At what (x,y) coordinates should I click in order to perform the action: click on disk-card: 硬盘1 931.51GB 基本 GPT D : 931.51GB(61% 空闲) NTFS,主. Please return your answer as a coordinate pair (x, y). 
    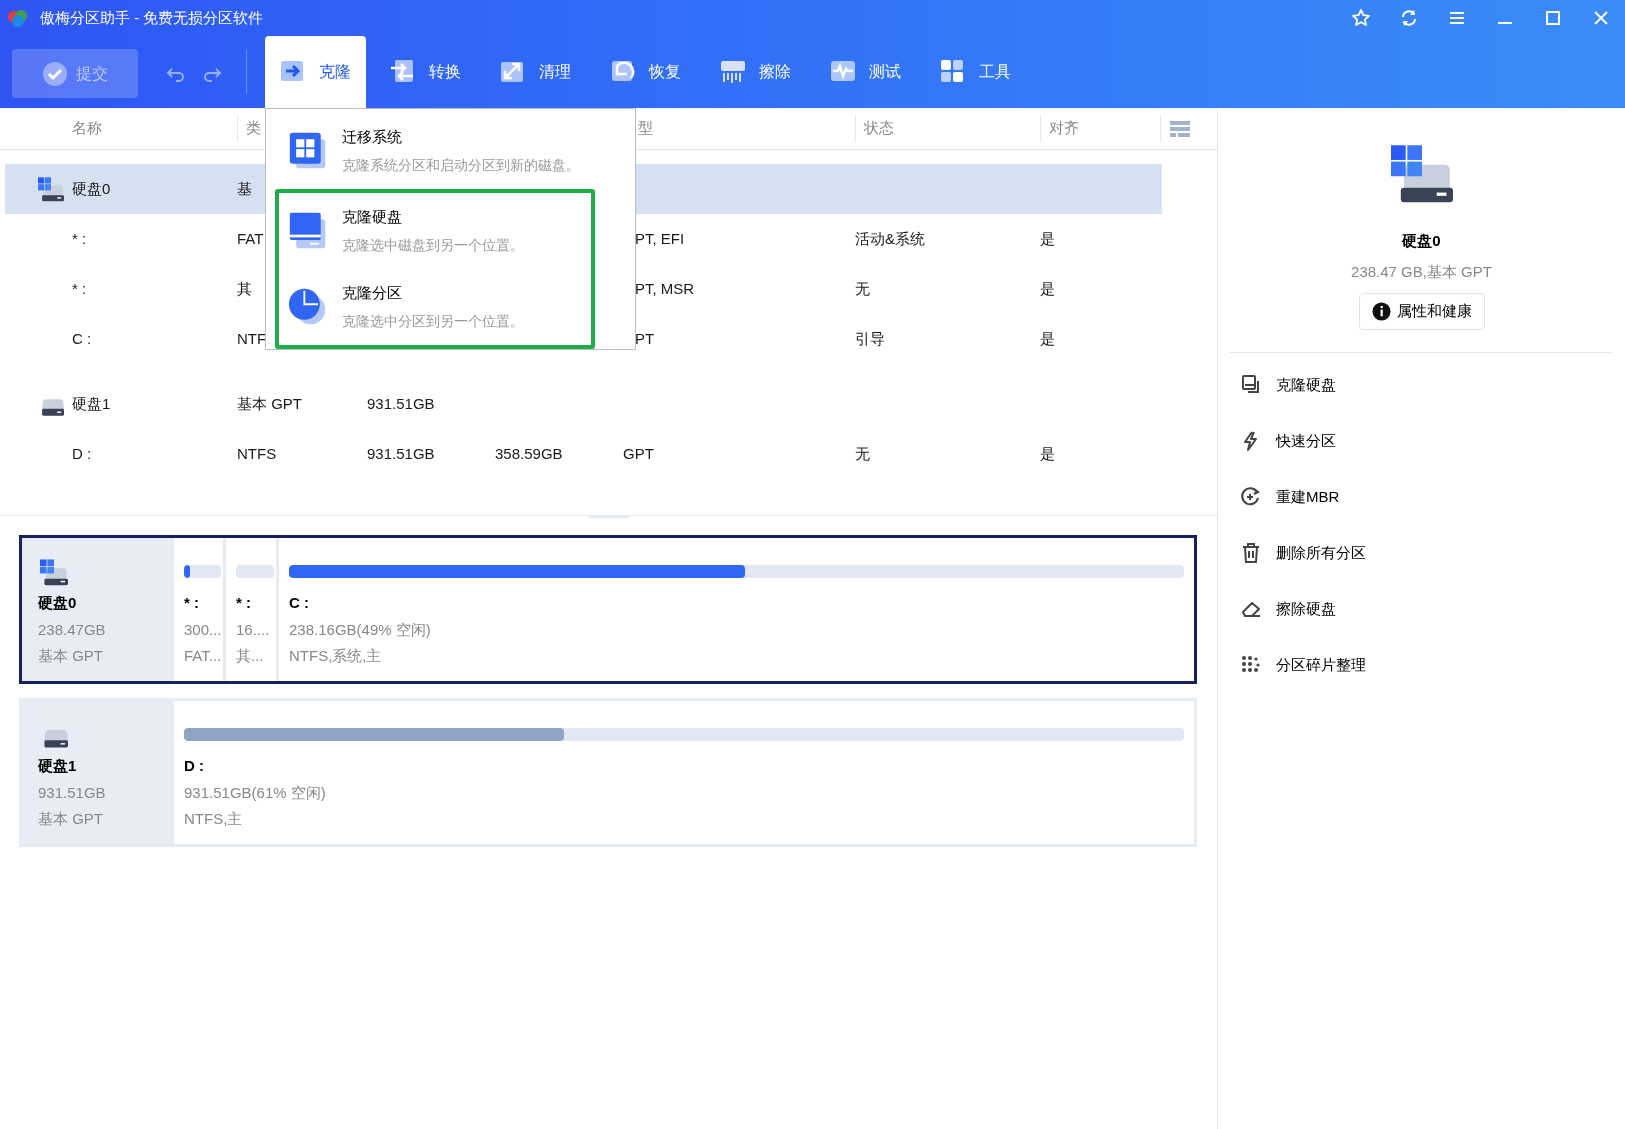
    Looking at the image, I should click on (608, 772).